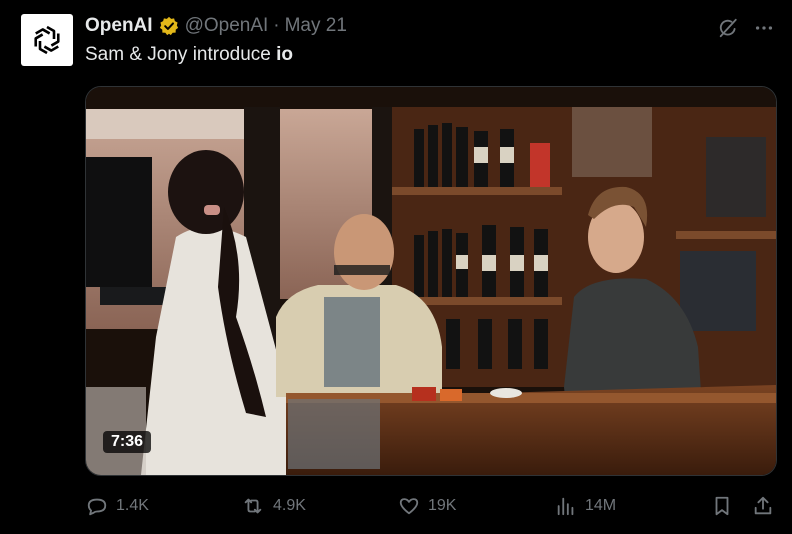 The height and width of the screenshot is (534, 792). I want to click on tweet-text-main: Sam & Jony introduce, so click(181, 54).